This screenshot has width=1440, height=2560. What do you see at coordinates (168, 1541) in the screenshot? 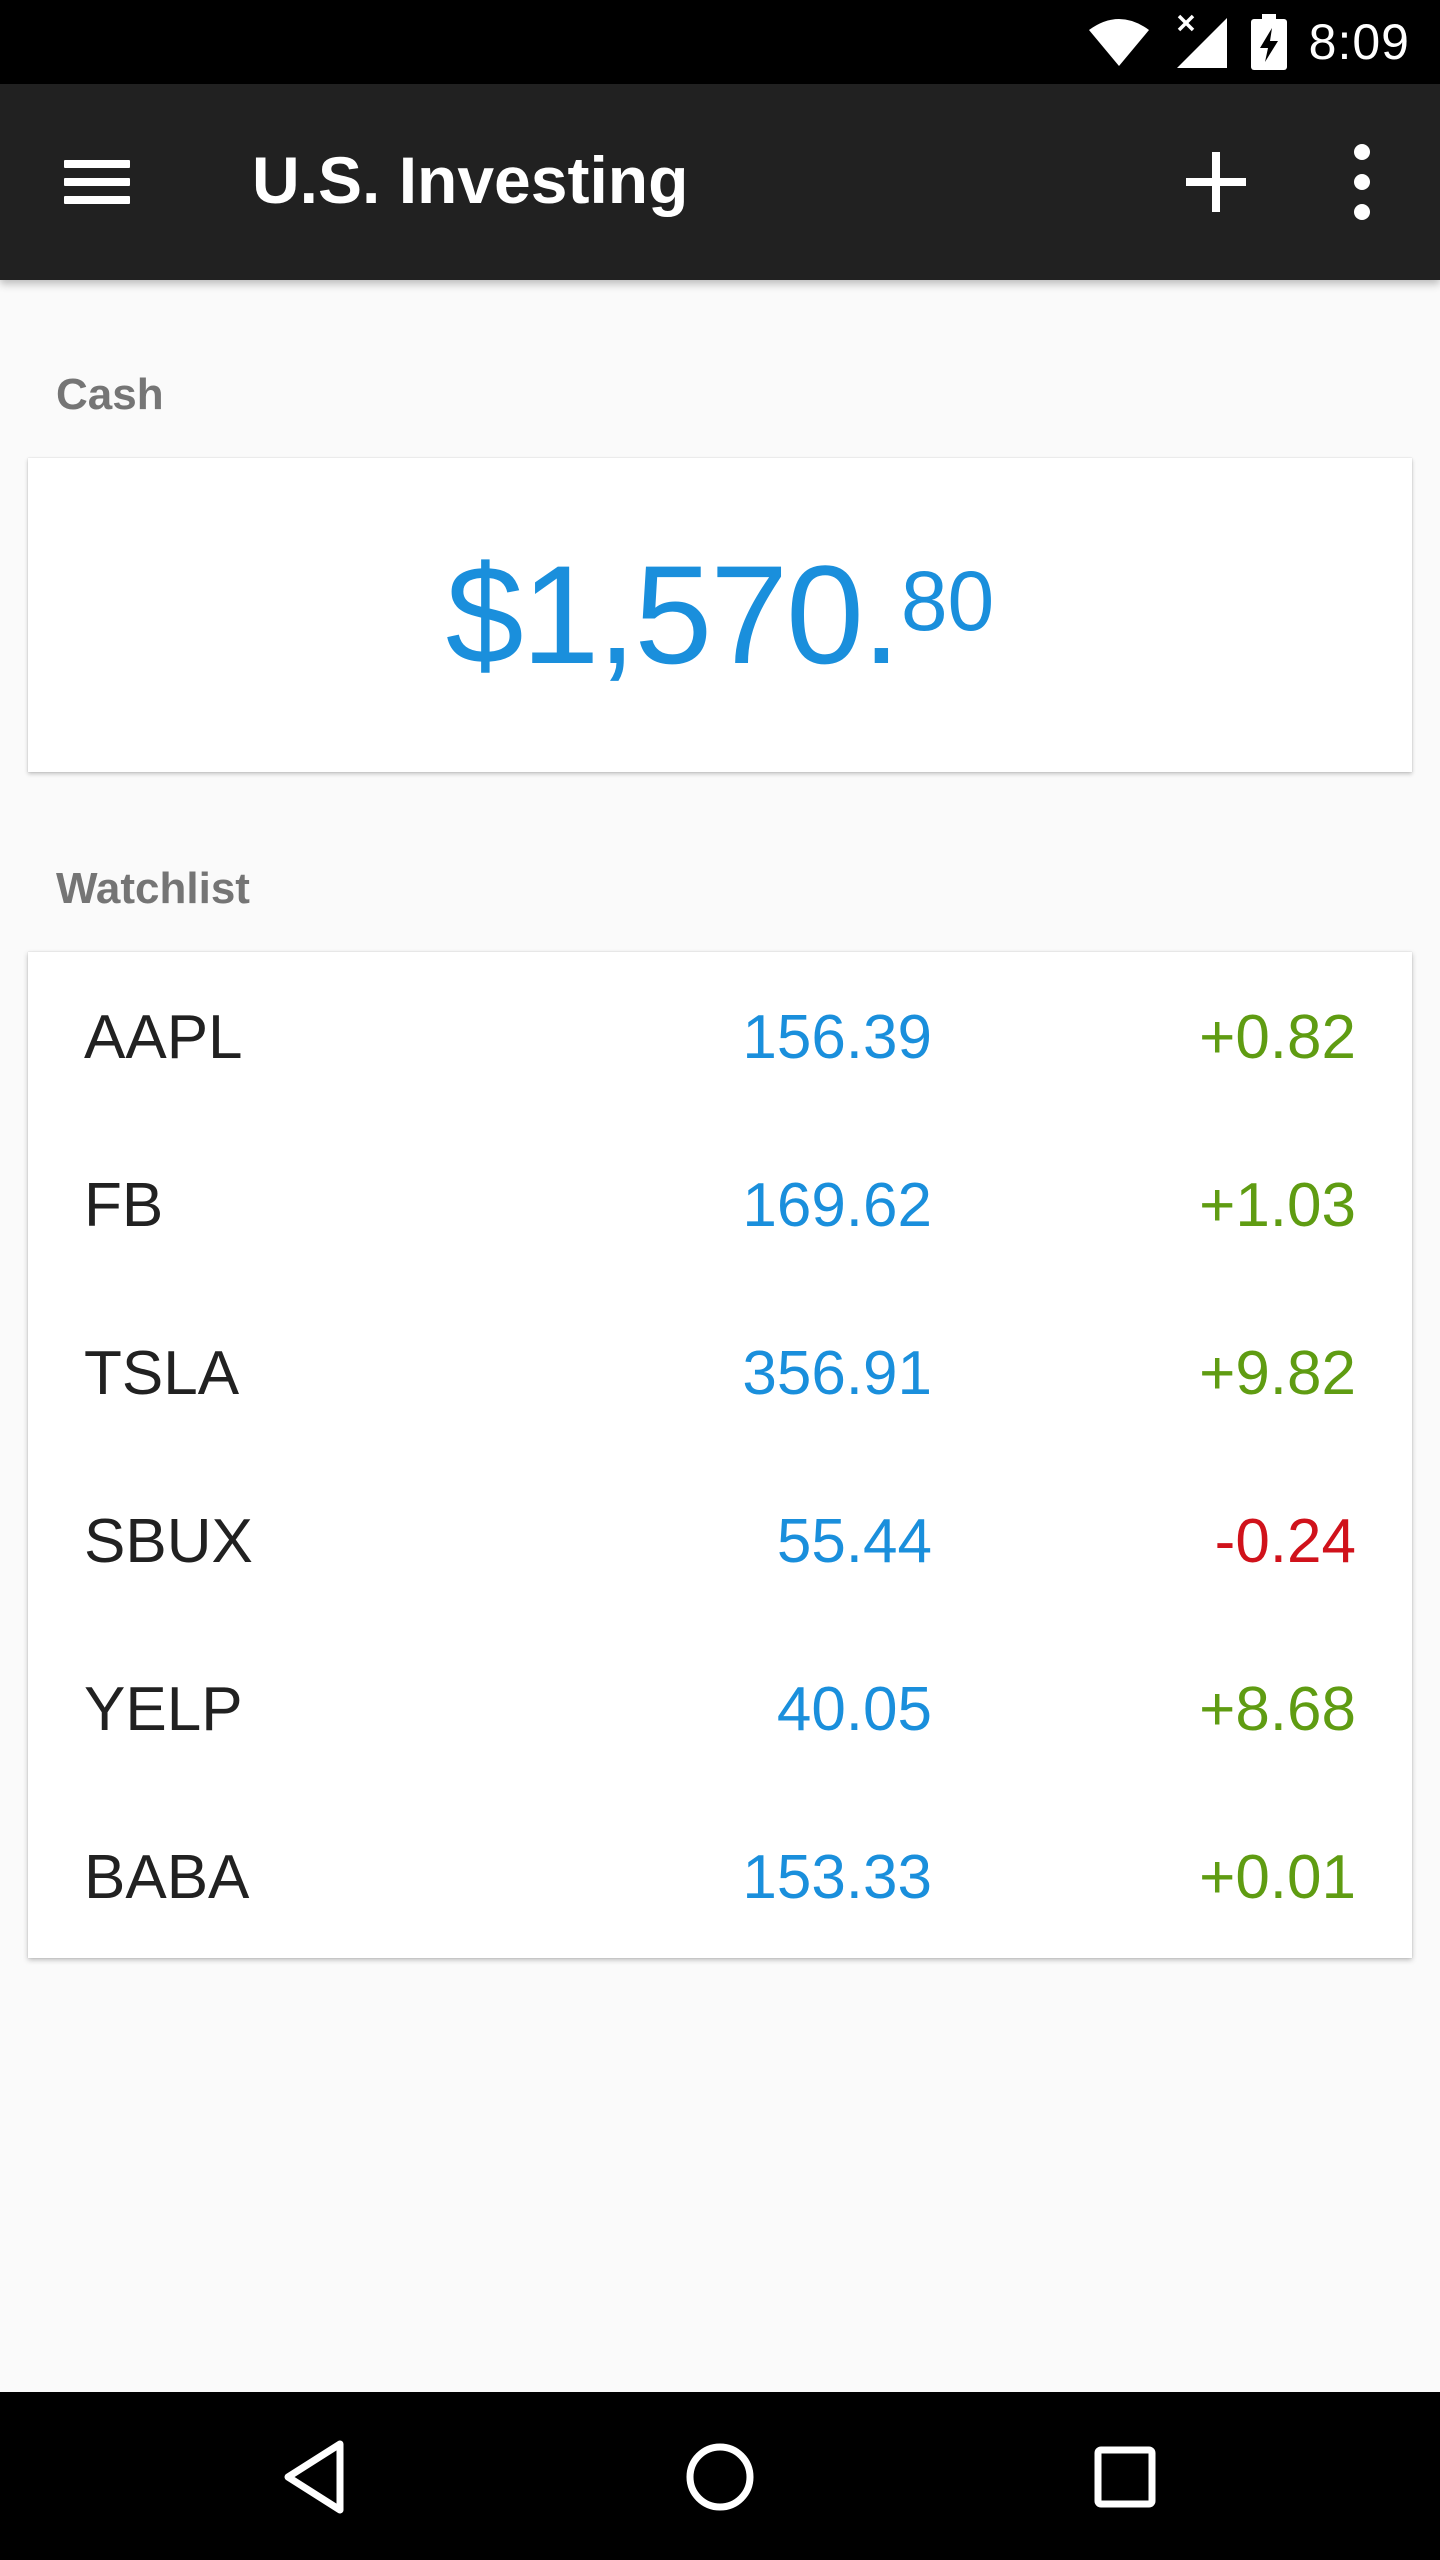
I see `stock-symbol: SBUX` at bounding box center [168, 1541].